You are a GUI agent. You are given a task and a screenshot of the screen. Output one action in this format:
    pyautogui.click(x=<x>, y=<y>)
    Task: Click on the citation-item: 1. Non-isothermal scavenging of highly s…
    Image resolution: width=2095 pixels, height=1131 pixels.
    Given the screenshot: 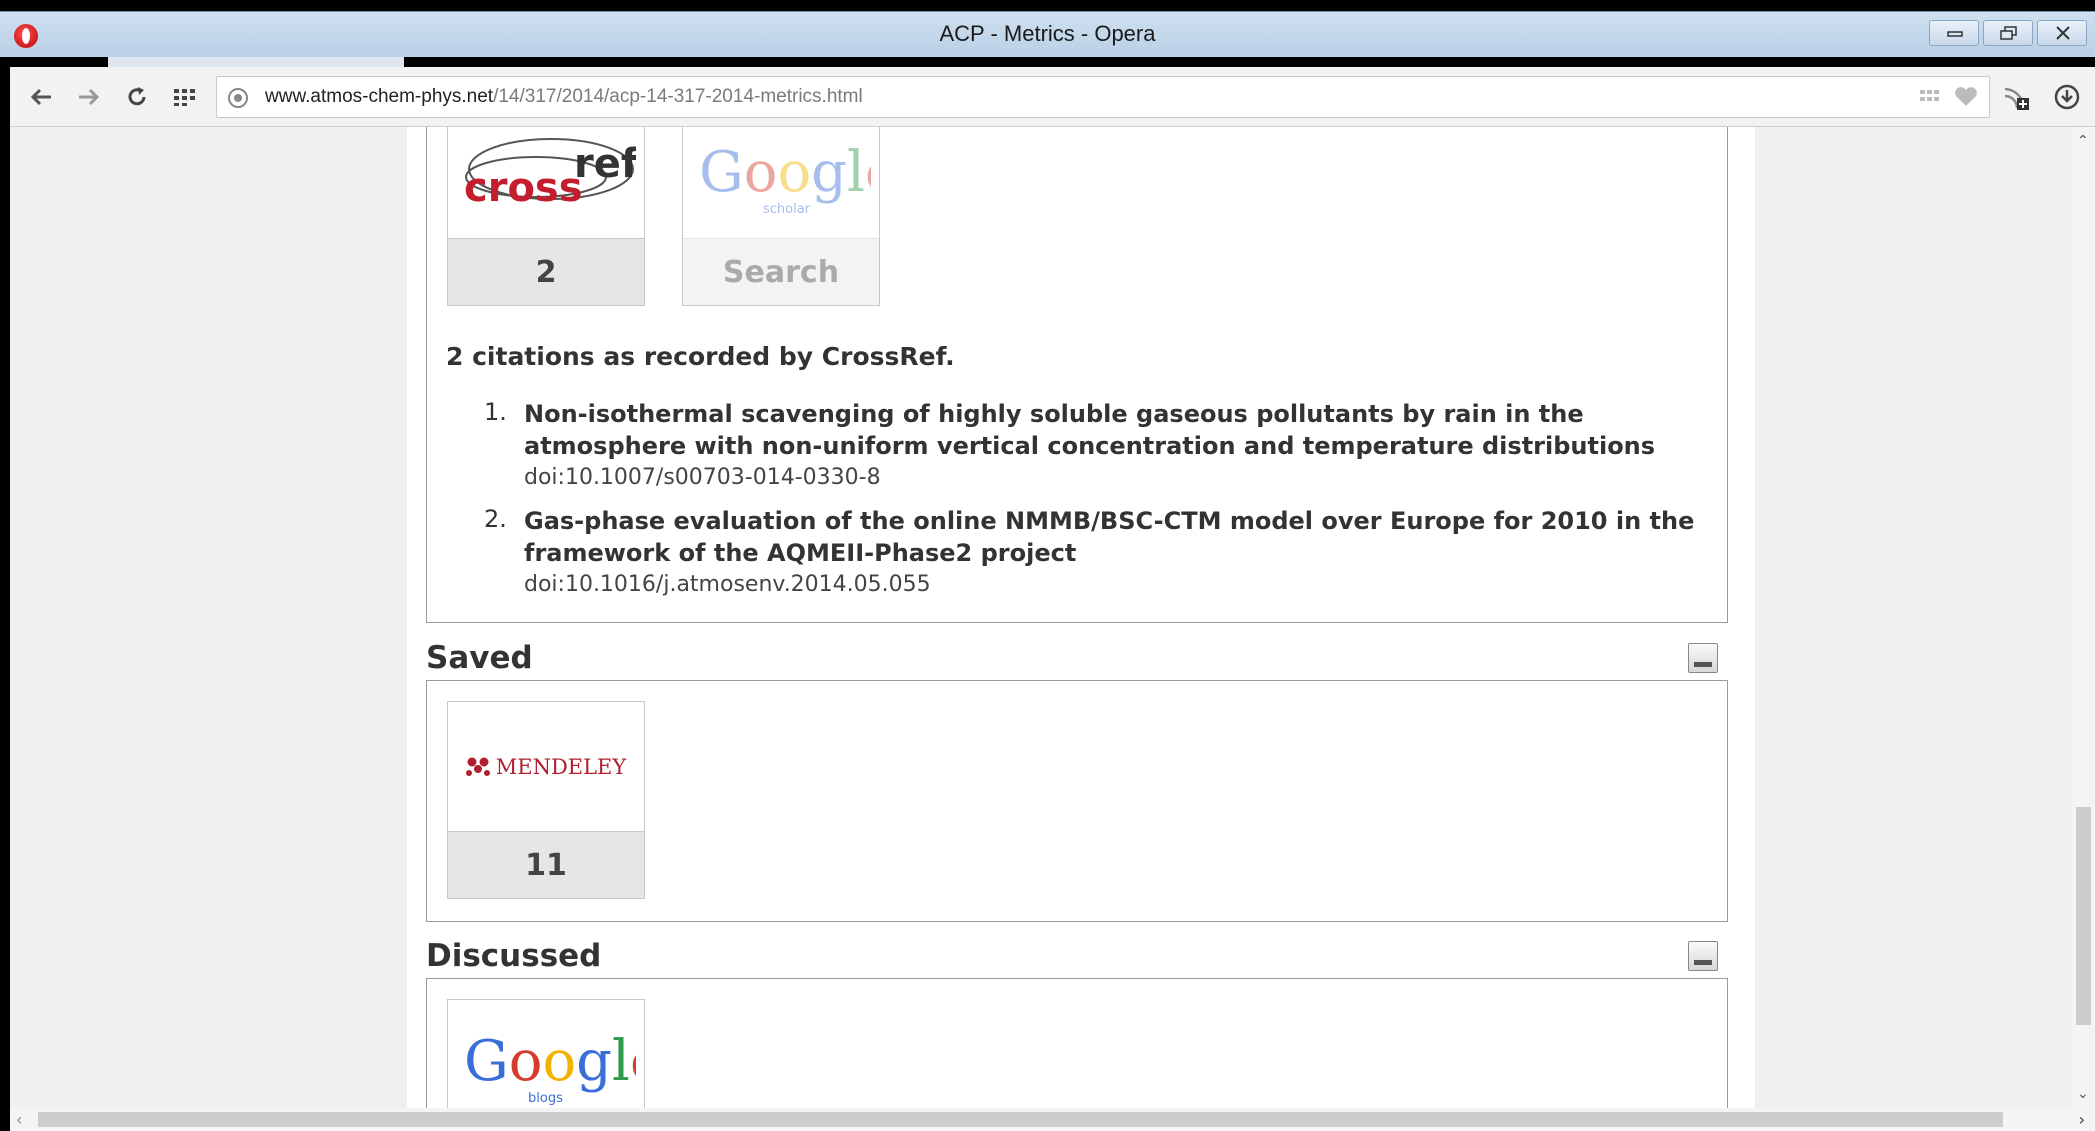 What is the action you would take?
    pyautogui.click(x=1104, y=446)
    